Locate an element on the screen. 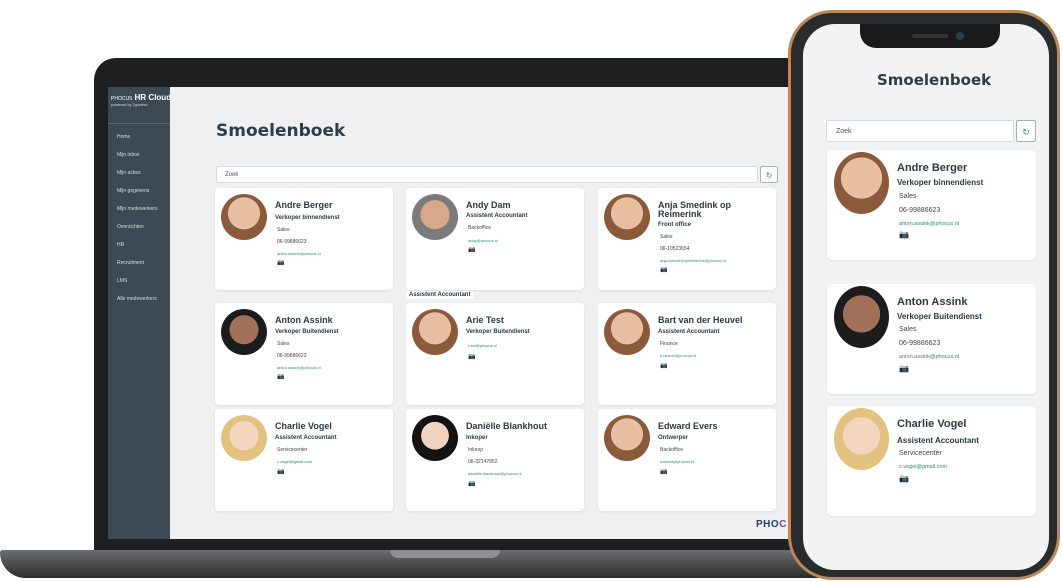 Image resolution: width=1062 pixels, height=582 pixels. speaker is located at coordinates (930, 36).